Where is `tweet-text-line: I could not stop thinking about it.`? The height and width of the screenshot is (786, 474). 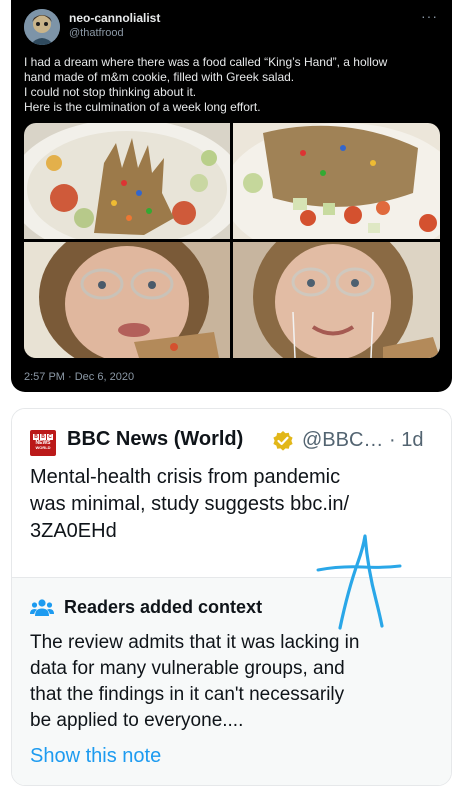 tweet-text-line: I could not stop thinking about it. is located at coordinates (110, 92).